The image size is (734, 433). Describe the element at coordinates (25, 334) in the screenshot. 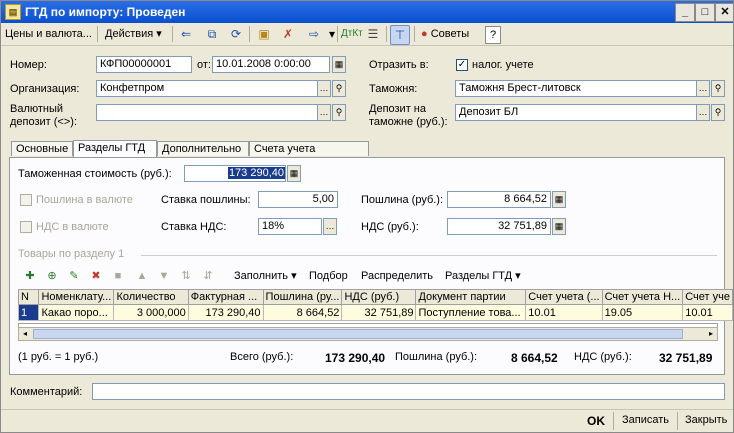

I see `scroll-left-icon: ◂` at that location.